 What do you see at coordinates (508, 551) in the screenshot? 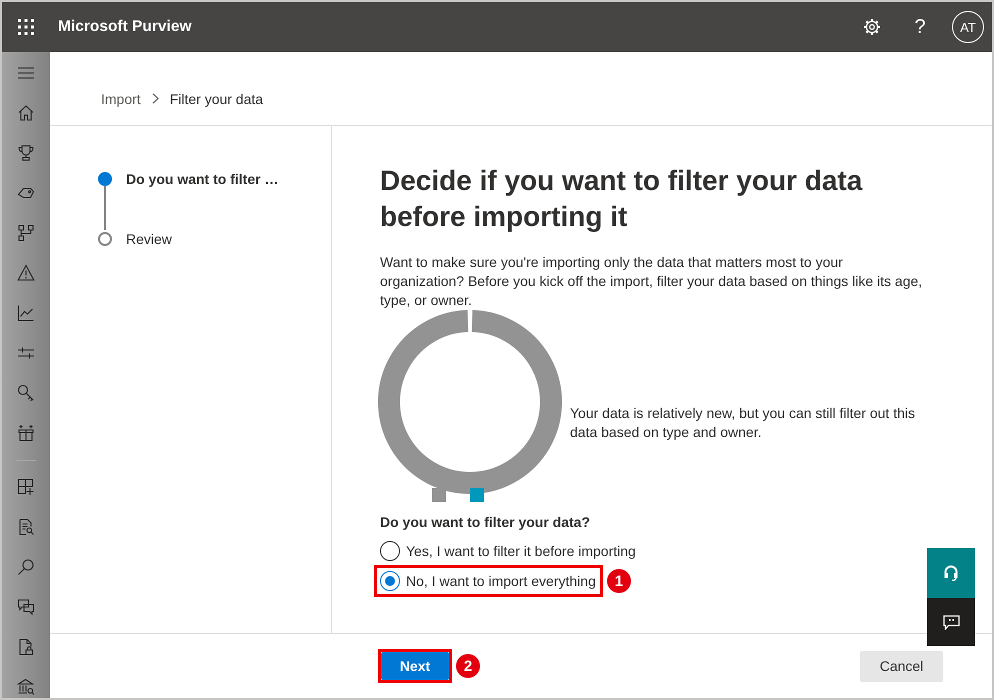
I see `radio-option: Yes, I want to filter it before importing` at bounding box center [508, 551].